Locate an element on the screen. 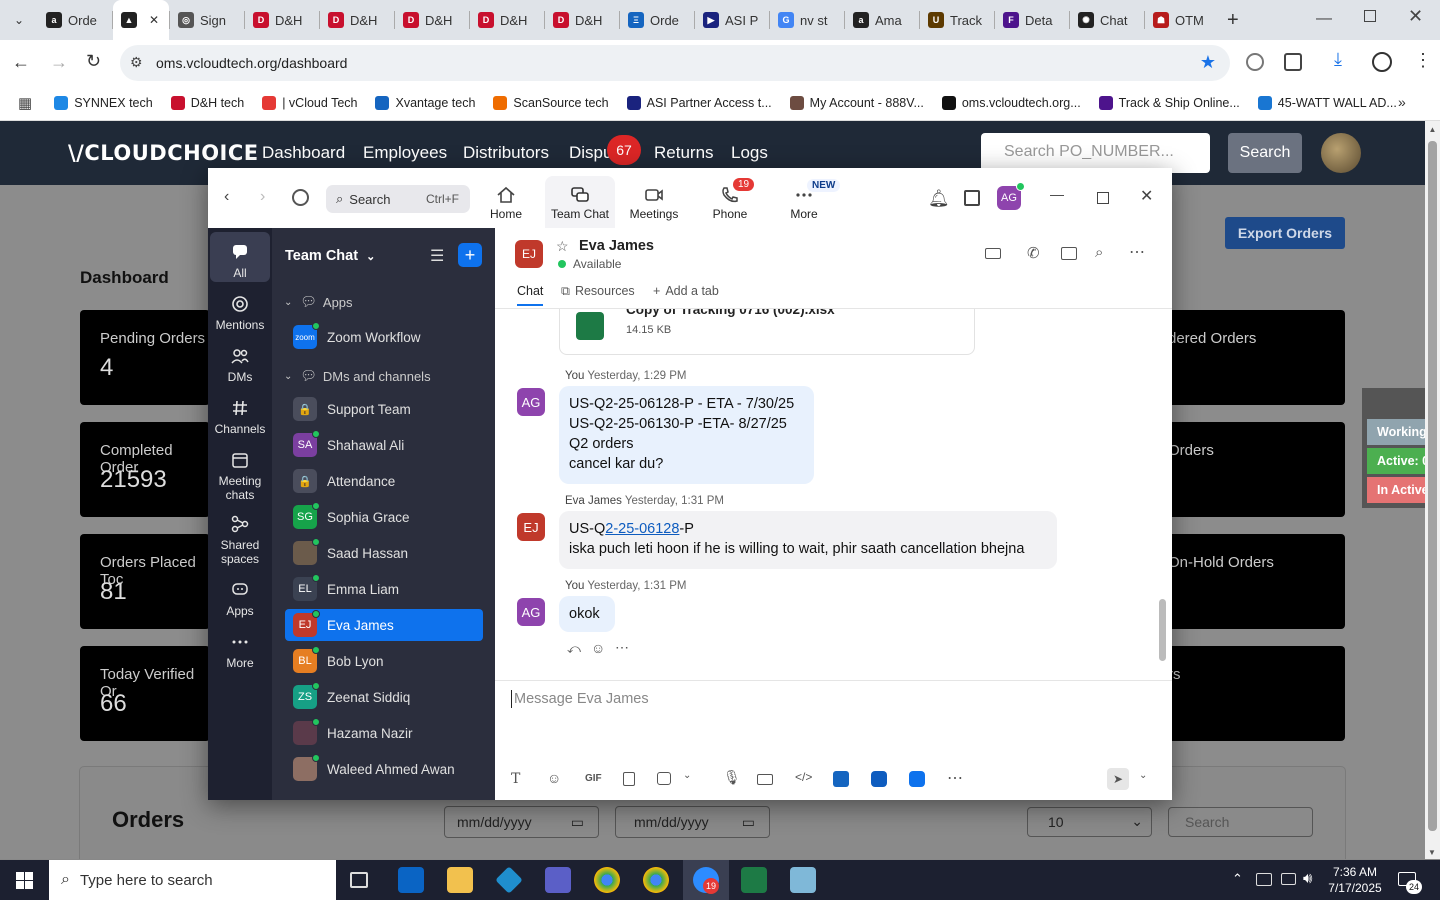 Image resolution: width=1440 pixels, height=900 pixels. completed-orders-card: Completed Order 21593 is located at coordinates (145, 469).